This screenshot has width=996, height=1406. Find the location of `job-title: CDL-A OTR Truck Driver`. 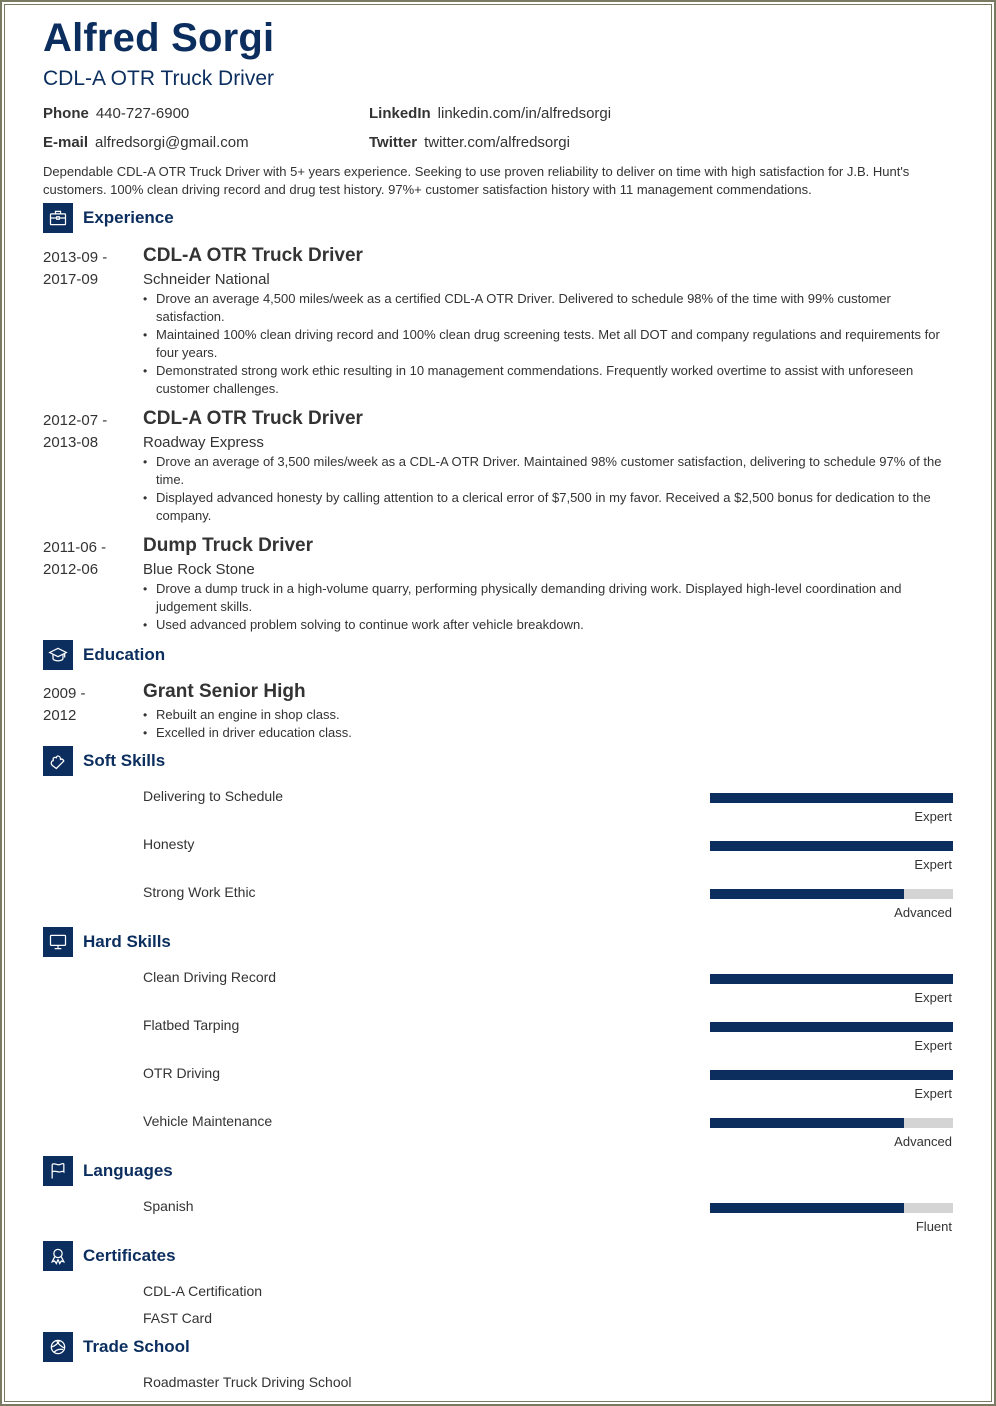

job-title: CDL-A OTR Truck Driver is located at coordinates (253, 255).